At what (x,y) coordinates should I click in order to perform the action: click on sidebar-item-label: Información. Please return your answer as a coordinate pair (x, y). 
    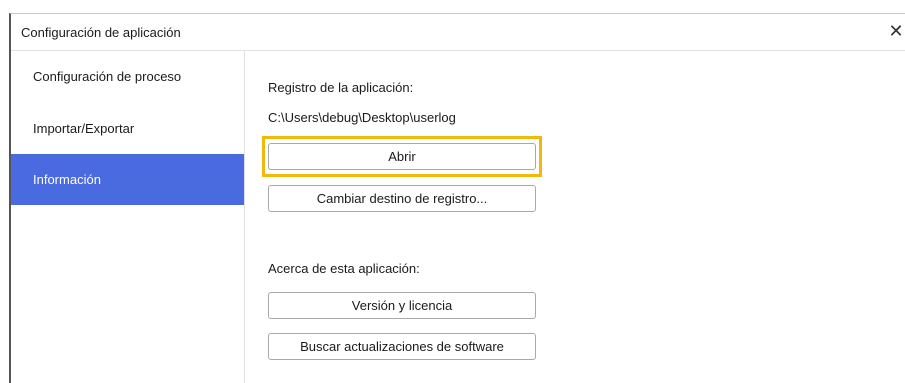
    Looking at the image, I should click on (67, 179).